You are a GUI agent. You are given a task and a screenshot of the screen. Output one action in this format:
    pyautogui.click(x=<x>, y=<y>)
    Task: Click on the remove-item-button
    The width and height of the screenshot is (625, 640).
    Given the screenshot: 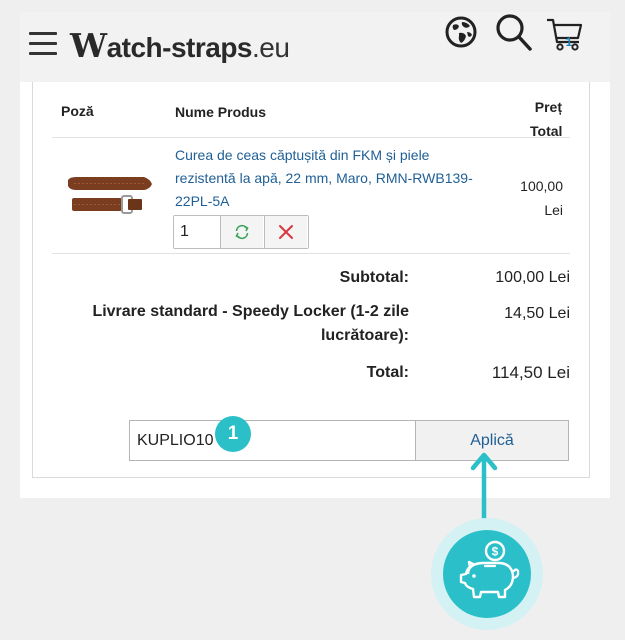 What is the action you would take?
    pyautogui.click(x=285, y=232)
    